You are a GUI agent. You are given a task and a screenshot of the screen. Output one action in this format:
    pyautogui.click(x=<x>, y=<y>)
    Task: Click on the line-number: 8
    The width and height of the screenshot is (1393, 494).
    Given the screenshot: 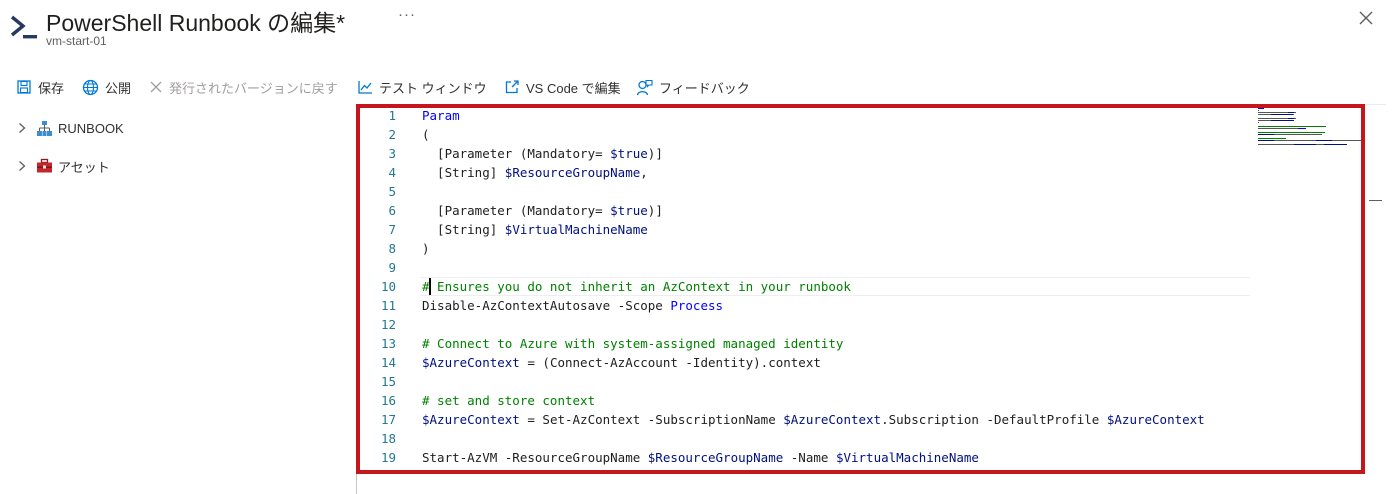 What is the action you would take?
    pyautogui.click(x=392, y=248)
    